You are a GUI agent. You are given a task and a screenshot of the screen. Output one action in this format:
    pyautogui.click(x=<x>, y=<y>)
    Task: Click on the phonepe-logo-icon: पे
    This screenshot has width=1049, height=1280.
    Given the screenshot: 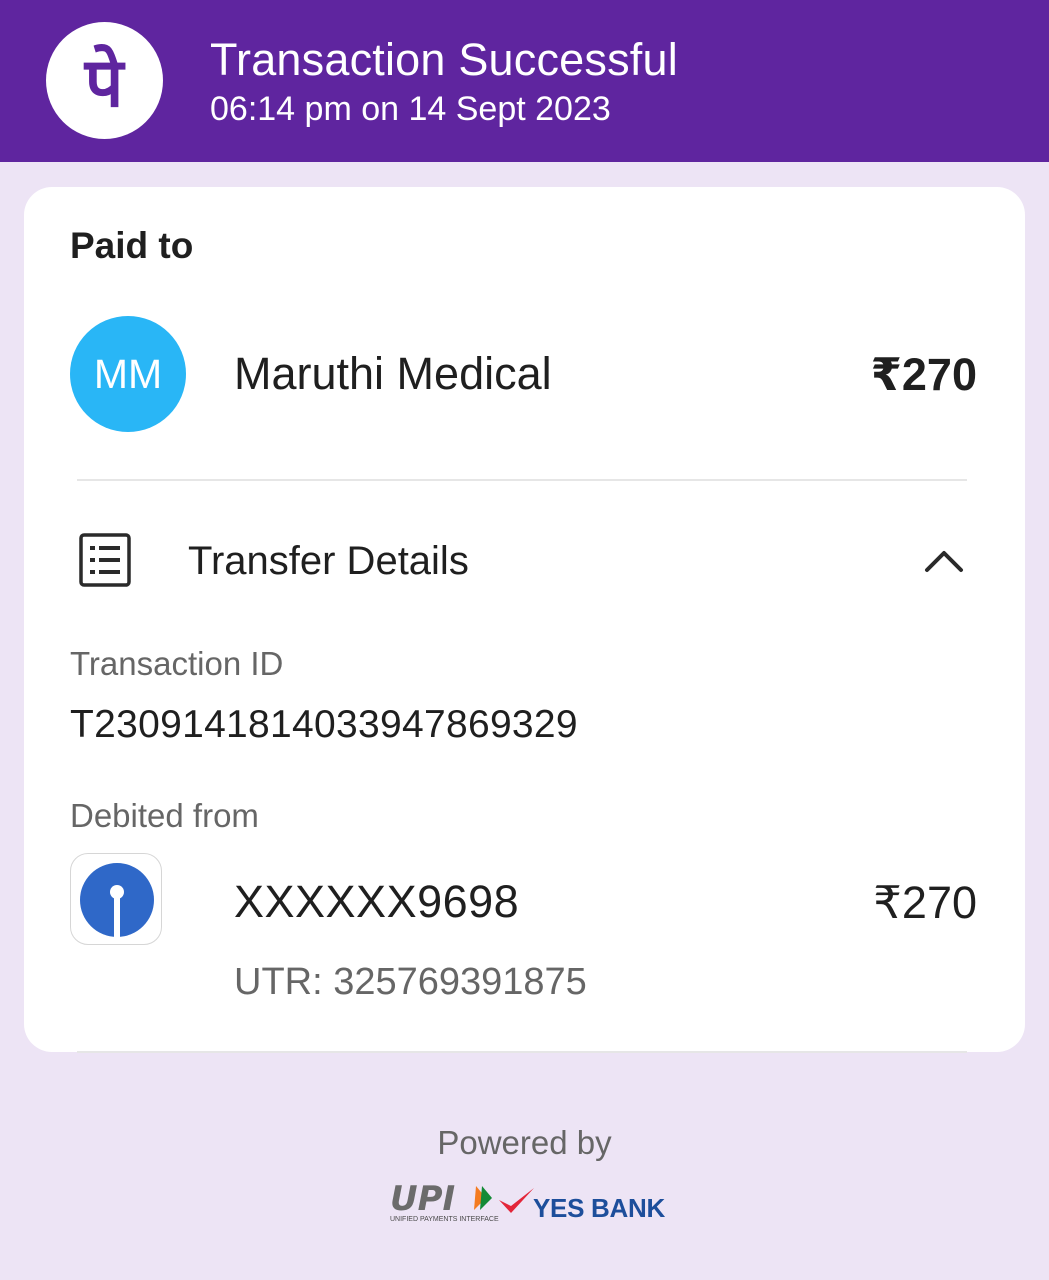 What is the action you would take?
    pyautogui.click(x=104, y=80)
    